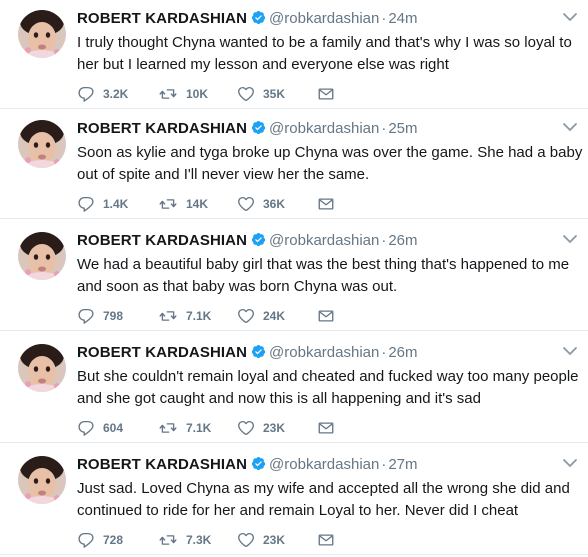  I want to click on tweet-actions: 728 7.3K 23K, so click(277, 540).